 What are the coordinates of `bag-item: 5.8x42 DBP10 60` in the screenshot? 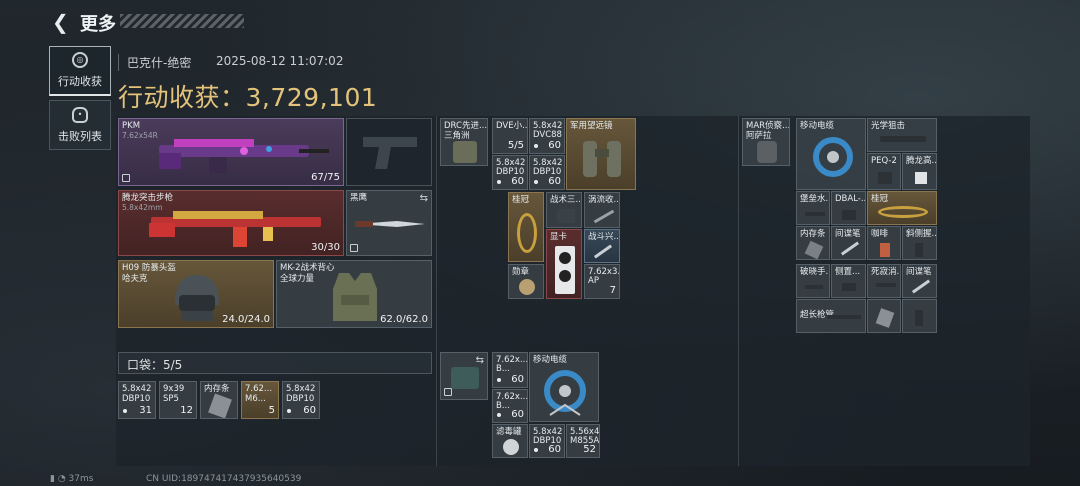 It's located at (547, 441).